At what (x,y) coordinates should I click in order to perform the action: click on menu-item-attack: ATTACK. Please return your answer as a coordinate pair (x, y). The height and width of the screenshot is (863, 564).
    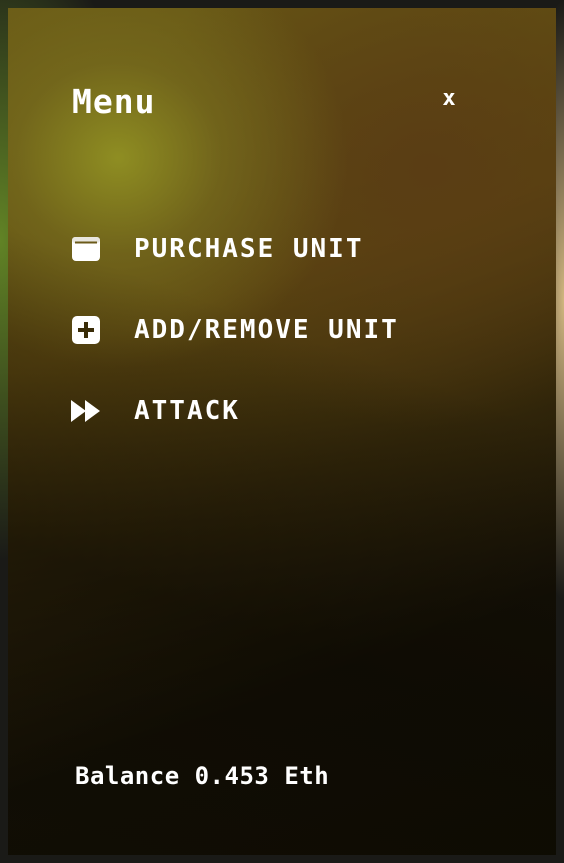
    Looking at the image, I should click on (234, 411).